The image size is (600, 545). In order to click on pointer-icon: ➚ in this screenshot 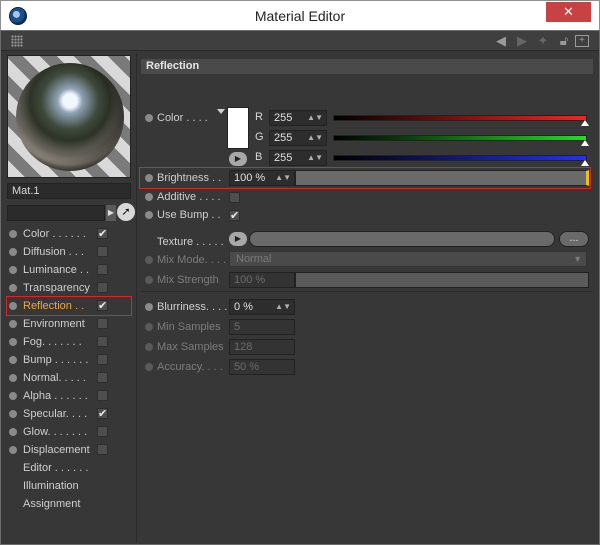, I will do `click(126, 212)`.